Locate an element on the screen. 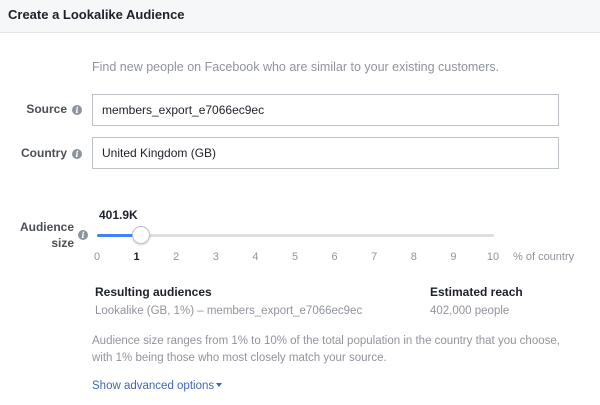  slider-tick: 0 is located at coordinates (97, 257).